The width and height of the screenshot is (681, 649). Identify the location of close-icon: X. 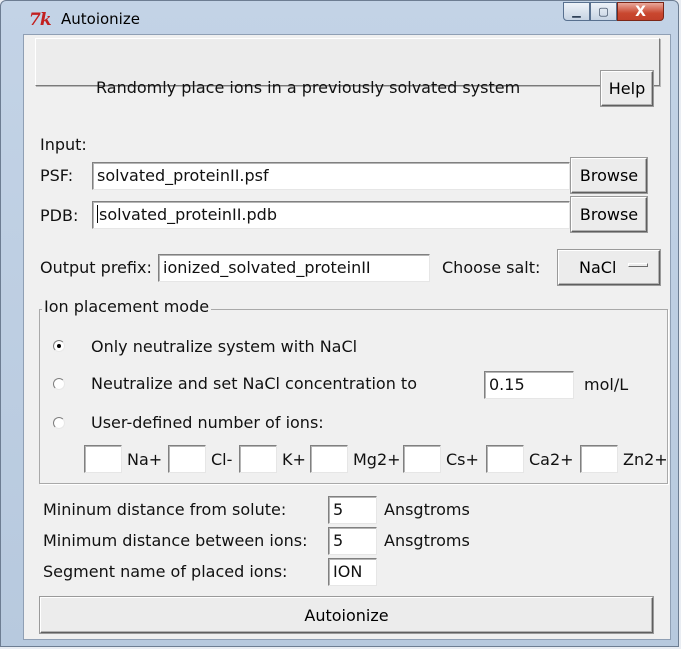
(640, 11).